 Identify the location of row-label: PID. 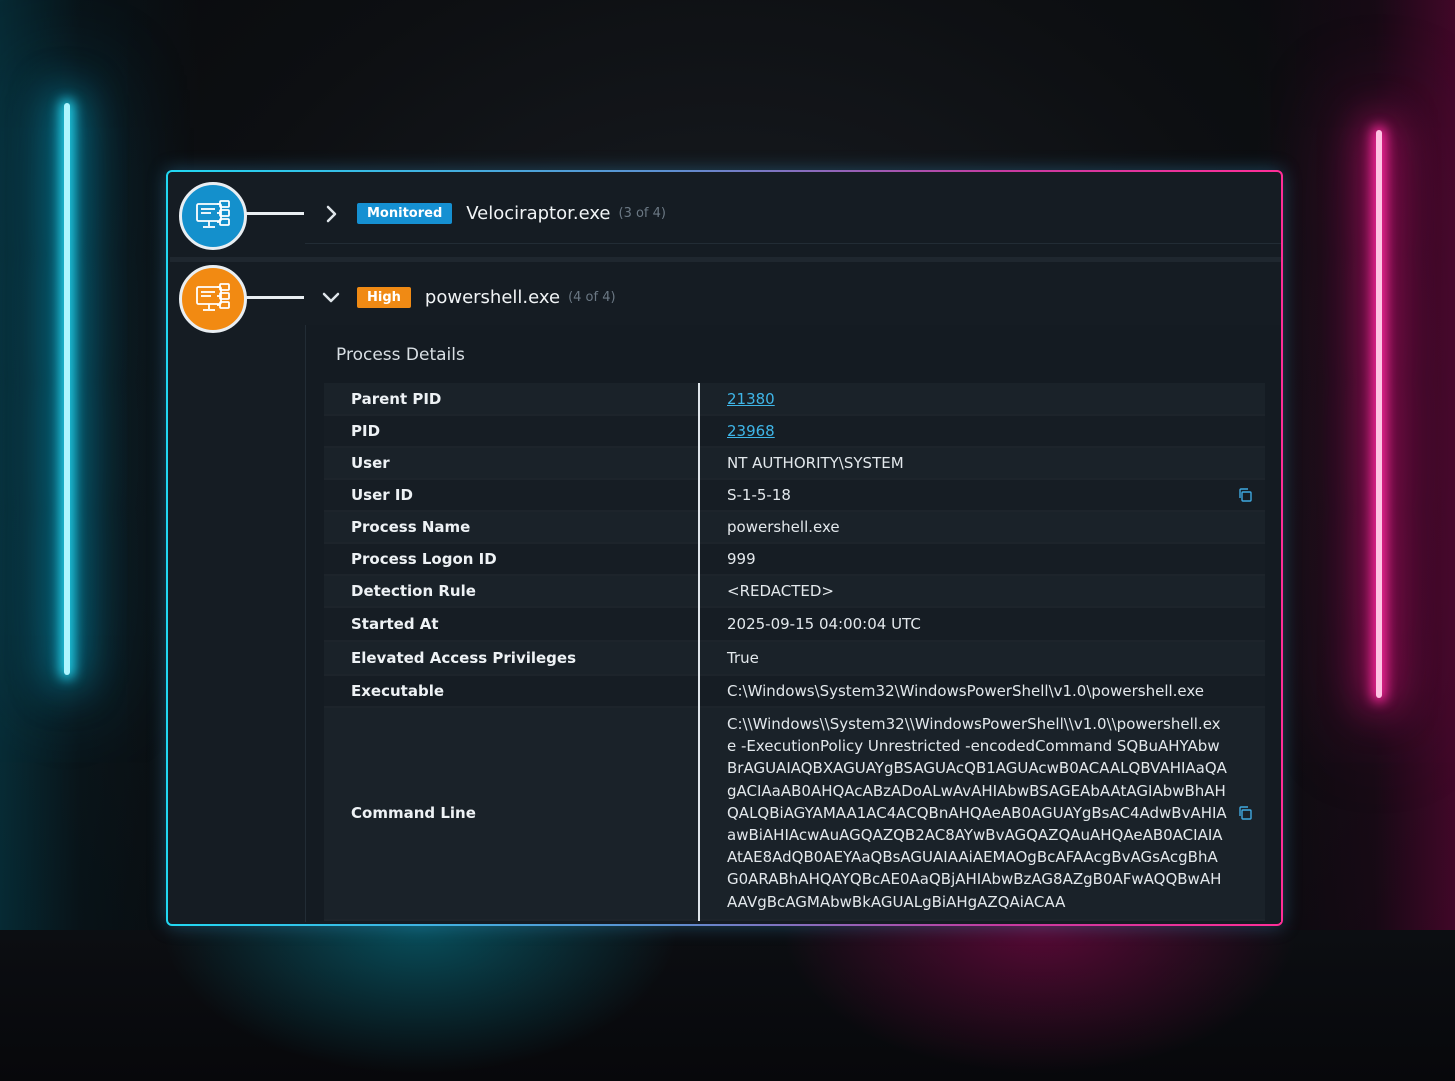
(512, 431).